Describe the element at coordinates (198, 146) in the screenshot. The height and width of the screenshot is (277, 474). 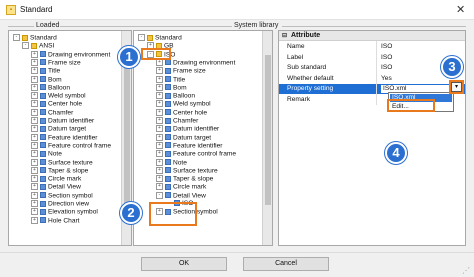
I see `tree-item-label: Feature identifier` at that location.